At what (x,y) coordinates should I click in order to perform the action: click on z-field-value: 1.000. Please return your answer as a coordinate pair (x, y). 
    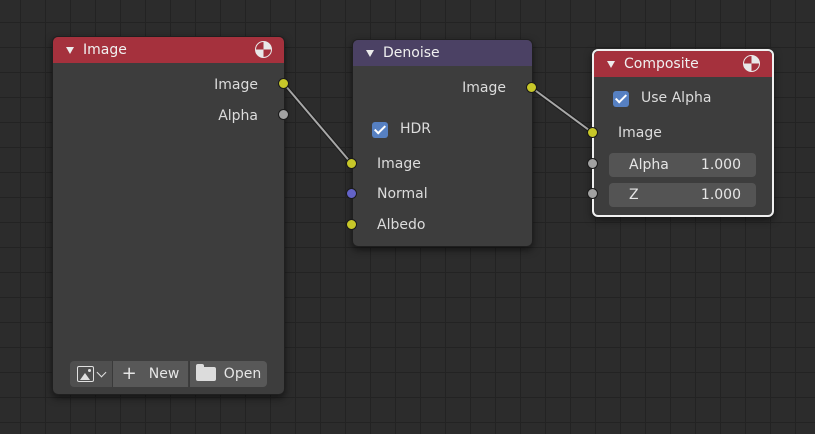
    Looking at the image, I should click on (720, 195).